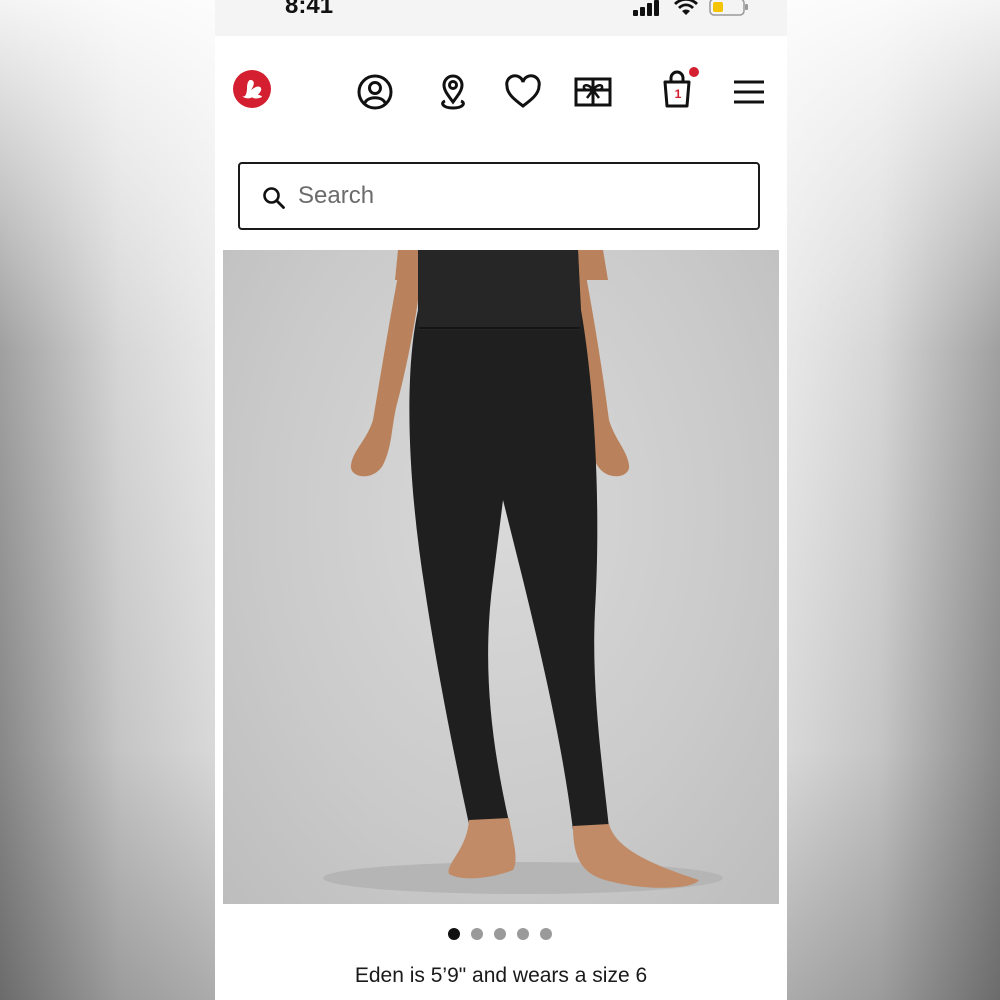  Describe the element at coordinates (518, 196) in the screenshot. I see `search-input` at that location.